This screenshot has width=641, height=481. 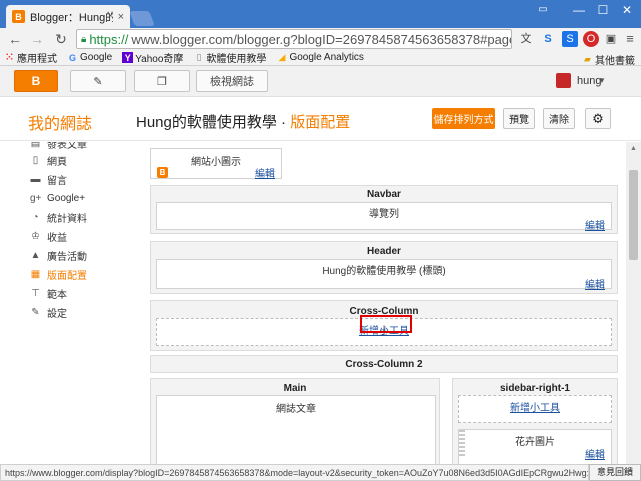 I want to click on blog-posts-widget: 網誌文章, so click(x=296, y=429).